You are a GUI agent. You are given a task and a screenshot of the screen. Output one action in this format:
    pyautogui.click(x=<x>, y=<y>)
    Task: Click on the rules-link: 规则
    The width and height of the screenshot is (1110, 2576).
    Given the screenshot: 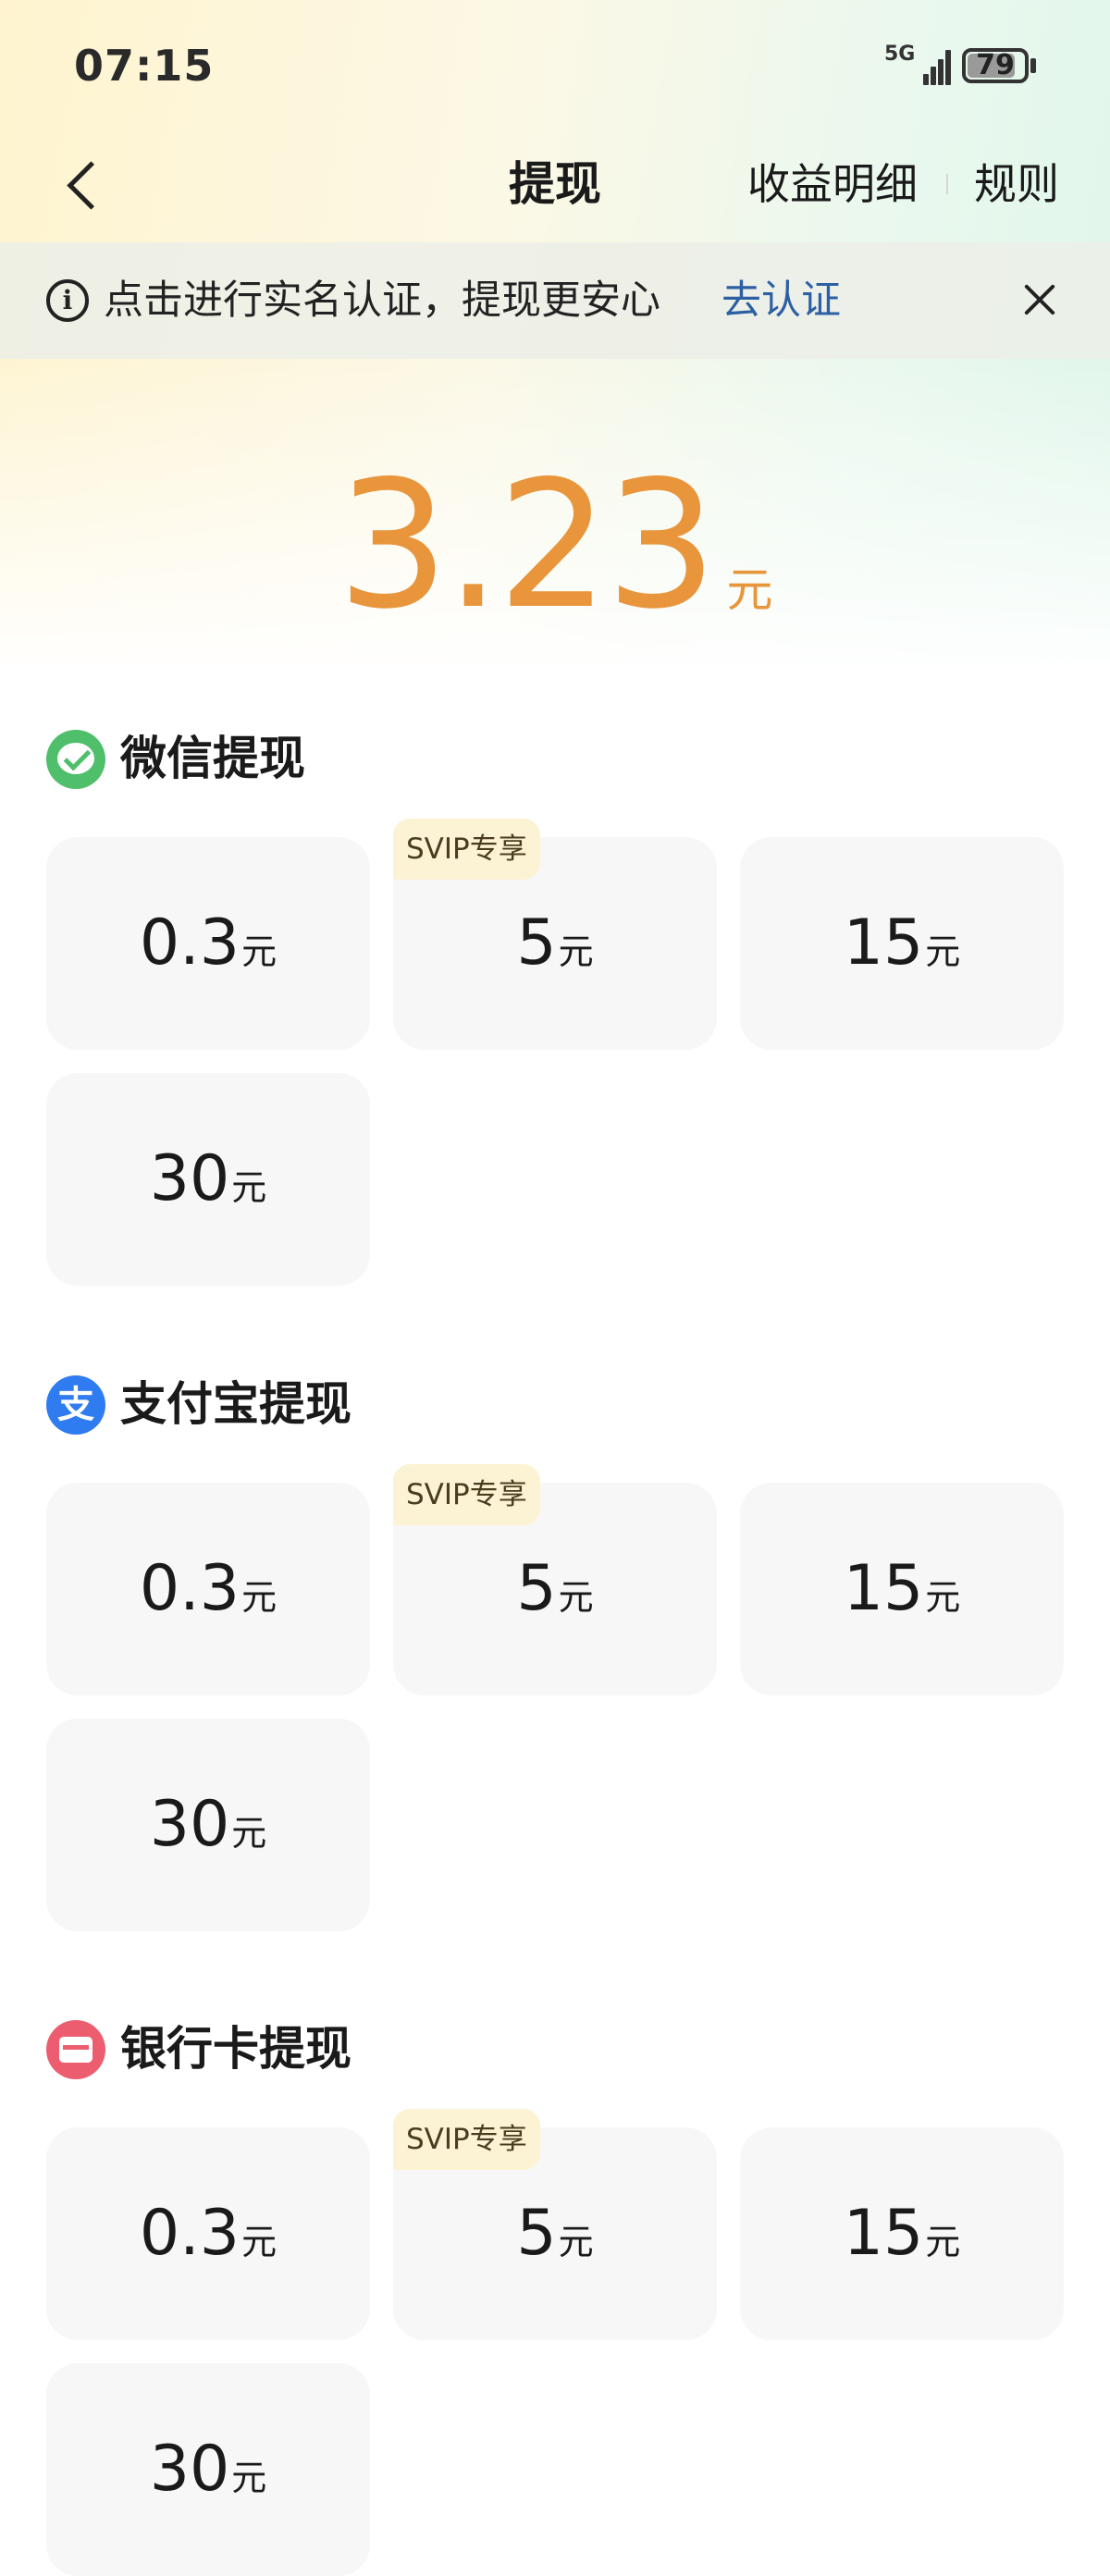 What is the action you would take?
    pyautogui.click(x=1017, y=184)
    